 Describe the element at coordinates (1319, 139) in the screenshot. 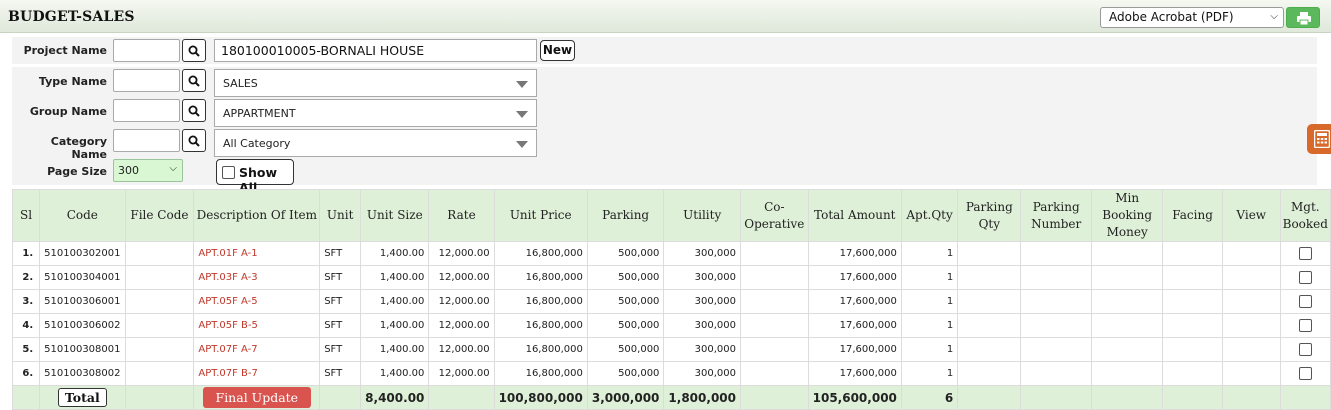

I see `calculator-button` at that location.